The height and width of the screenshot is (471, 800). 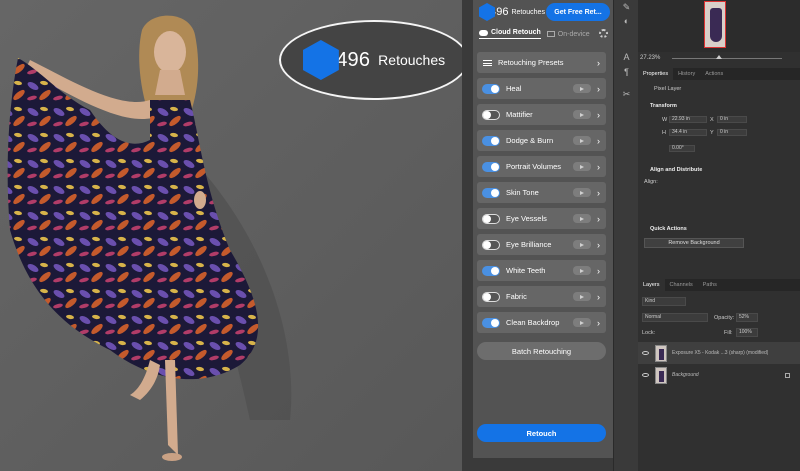 What do you see at coordinates (675, 317) in the screenshot?
I see `blend-mode-select: Normal` at bounding box center [675, 317].